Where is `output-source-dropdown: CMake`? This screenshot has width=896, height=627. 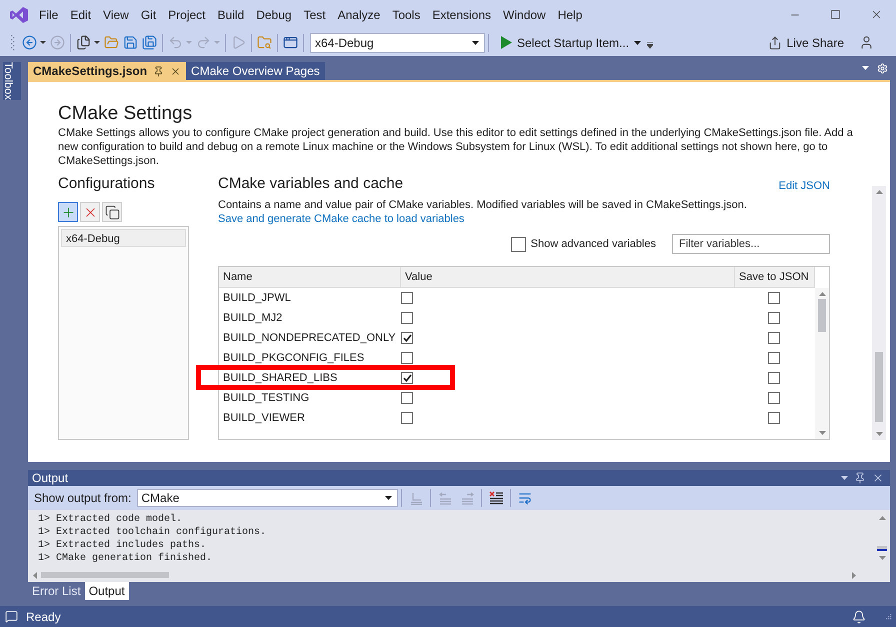
output-source-dropdown: CMake is located at coordinates (267, 498).